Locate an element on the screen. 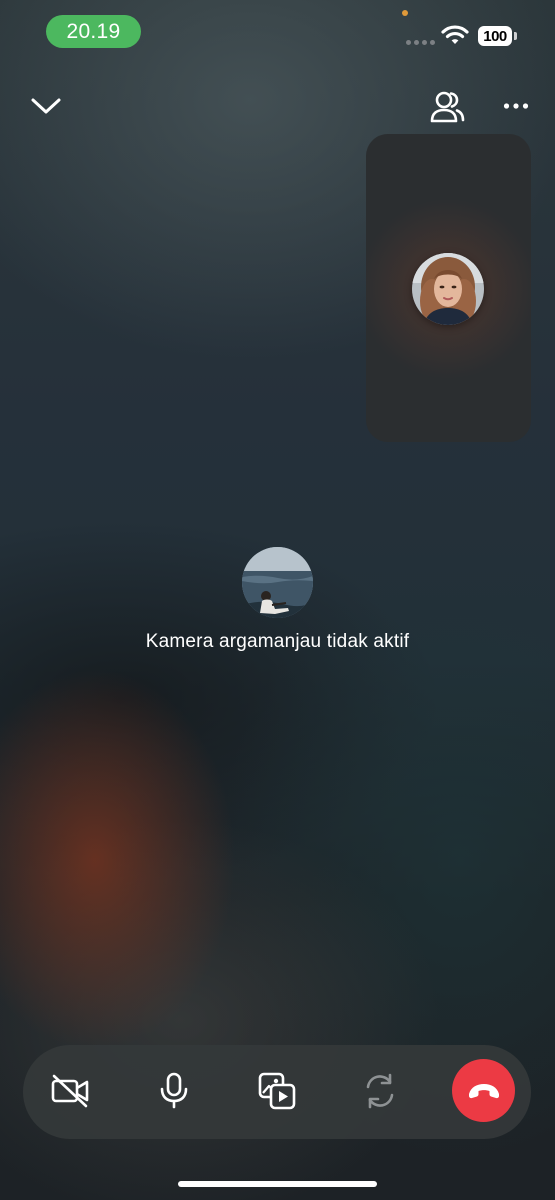 The image size is (555, 1200). video-off-icon is located at coordinates (70, 1091).